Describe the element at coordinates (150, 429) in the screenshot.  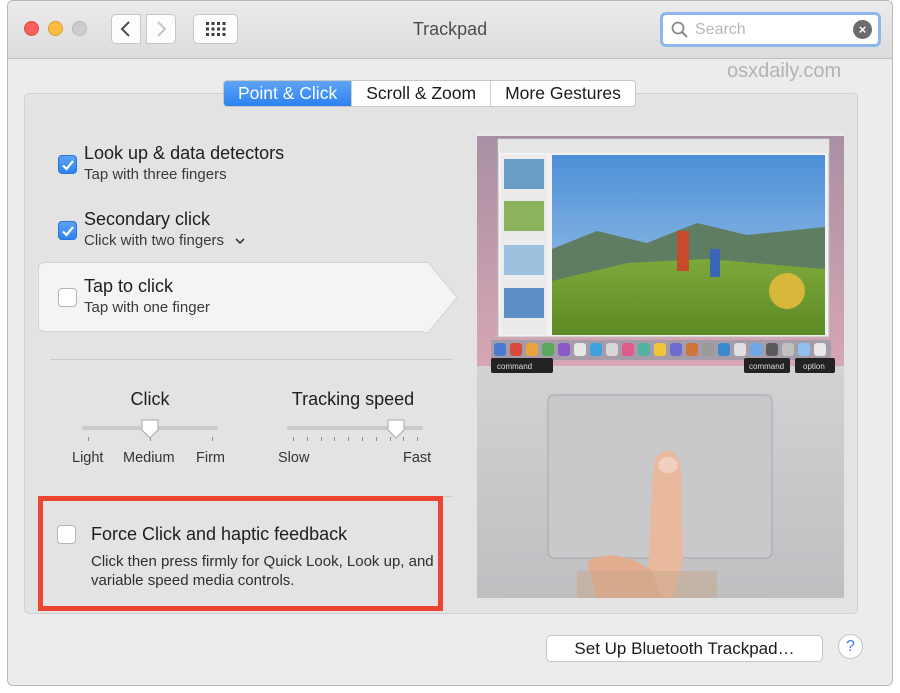
I see `click-slider-thumb` at that location.